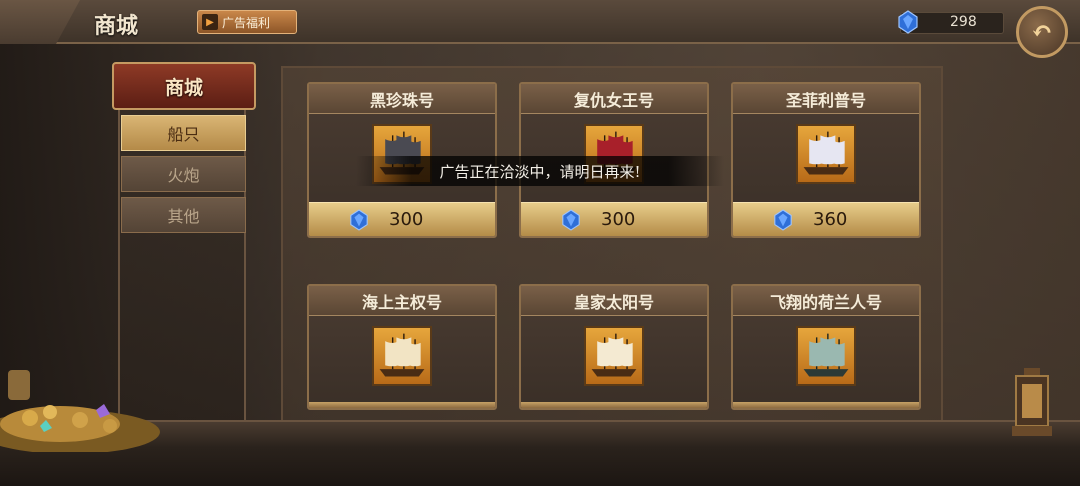 This screenshot has height=486, width=1080. I want to click on ship-name: 圣菲利普号, so click(826, 99).